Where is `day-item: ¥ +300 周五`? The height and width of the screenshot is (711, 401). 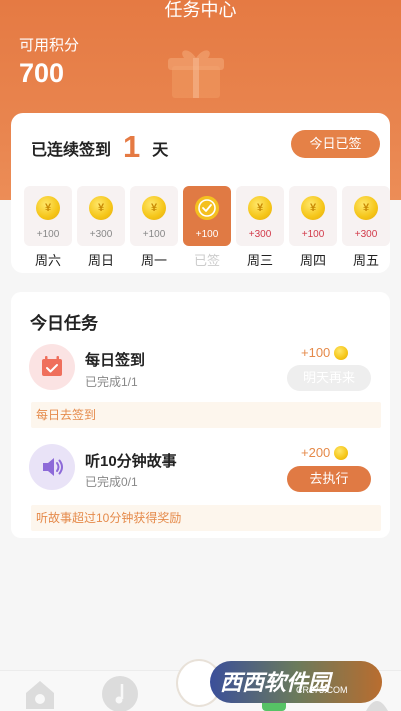
day-item: ¥ +300 周五 is located at coordinates (366, 227).